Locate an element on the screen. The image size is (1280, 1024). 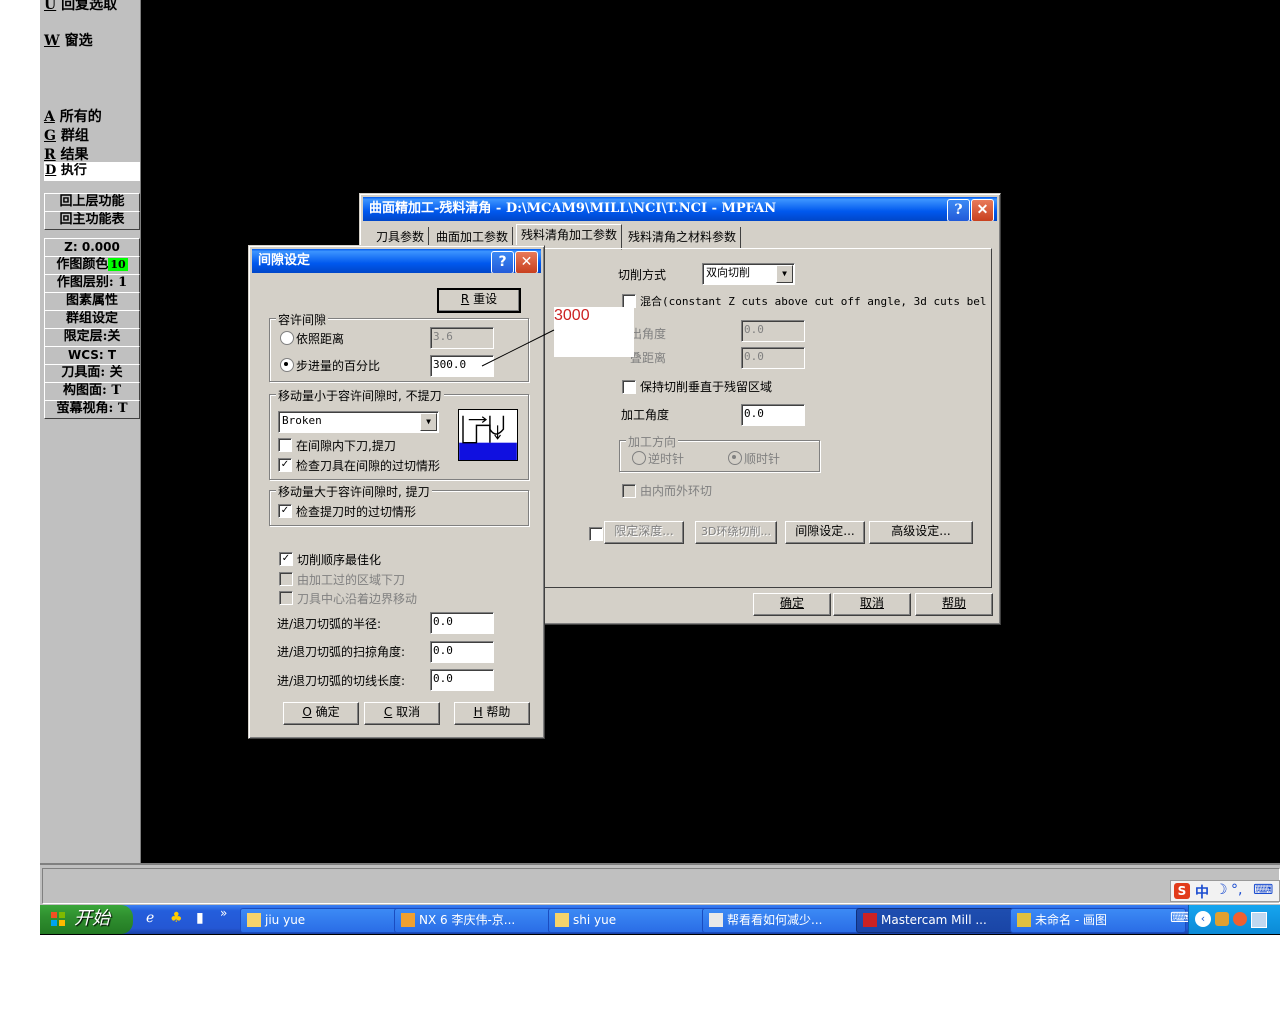
ccw-label: 逆时针 is located at coordinates (666, 459).